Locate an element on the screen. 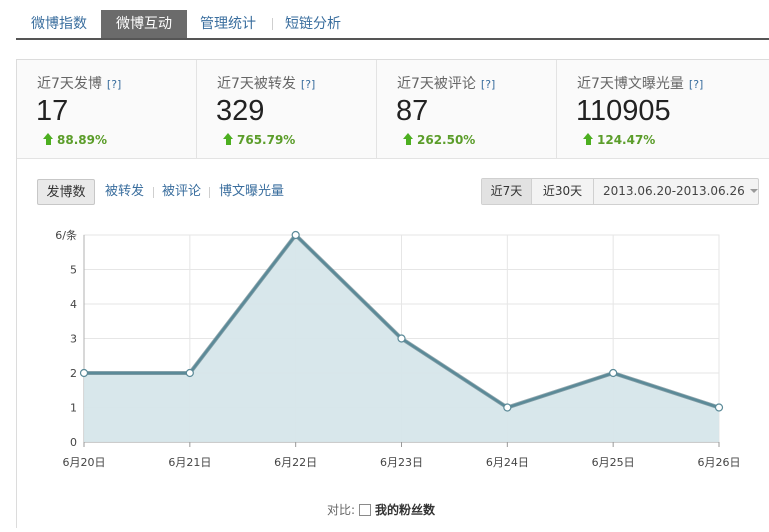  y-tick-label: 1 is located at coordinates (73, 408).